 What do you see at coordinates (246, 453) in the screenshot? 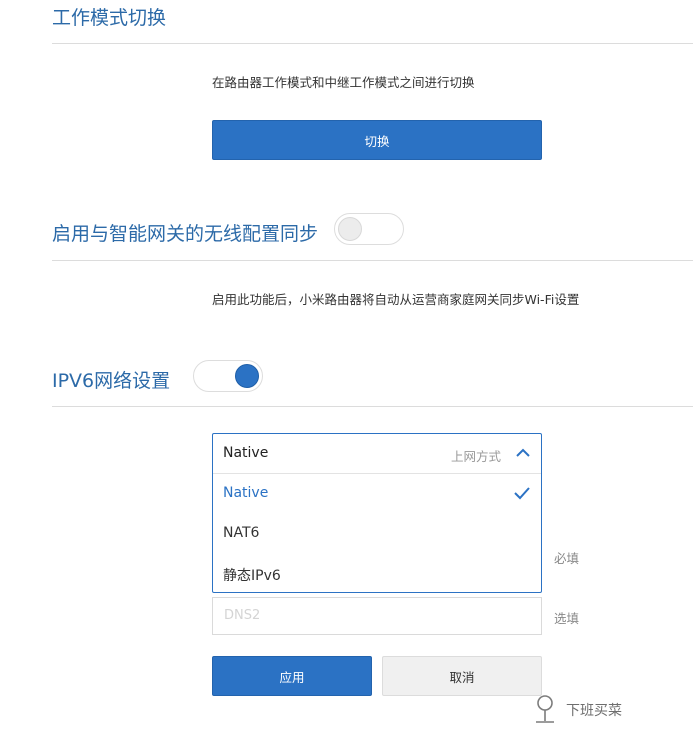
I see `connection-type-value: Native` at bounding box center [246, 453].